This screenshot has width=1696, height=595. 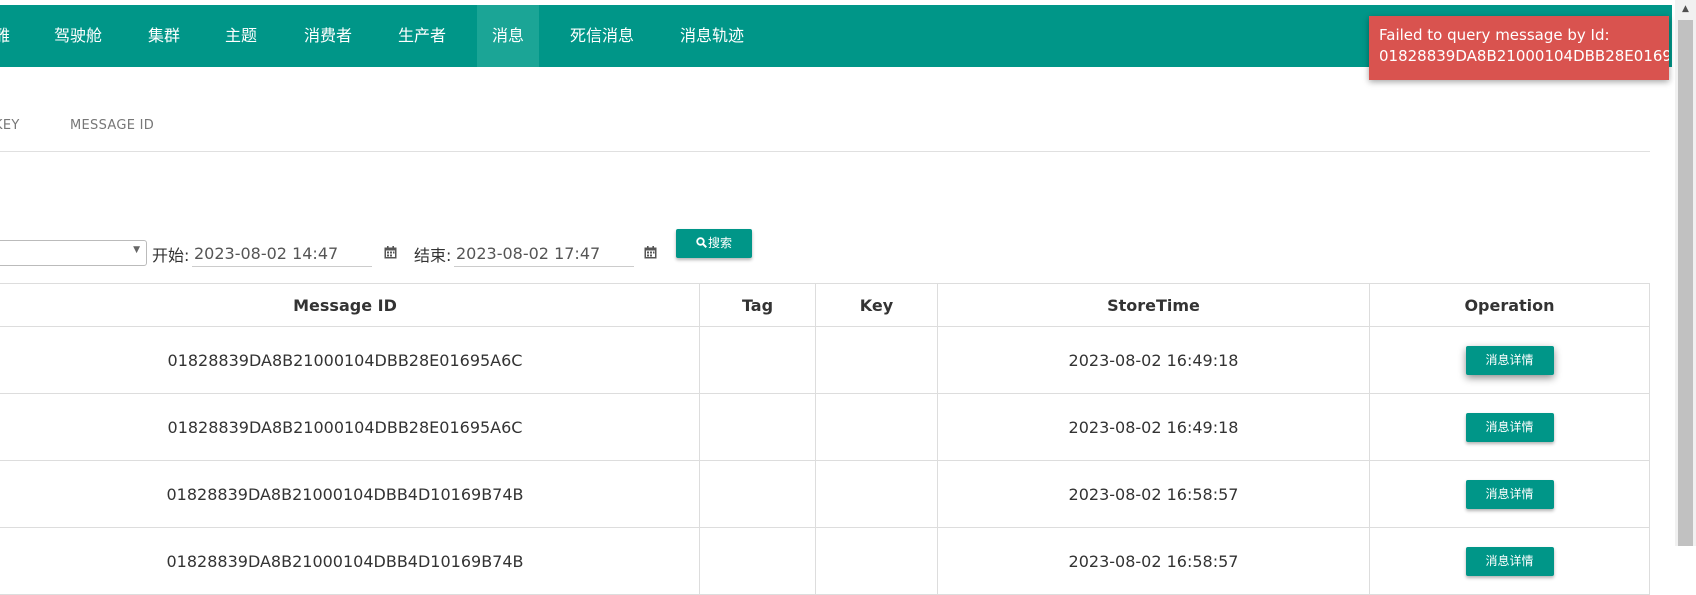 I want to click on topic-select: ▼, so click(x=73, y=253).